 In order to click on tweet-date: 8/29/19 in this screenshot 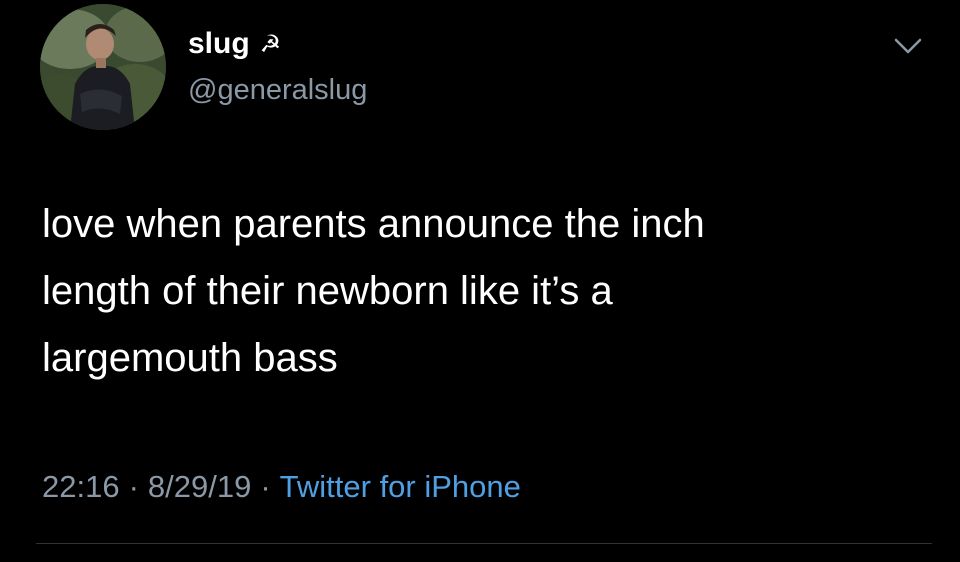, I will do `click(199, 487)`.